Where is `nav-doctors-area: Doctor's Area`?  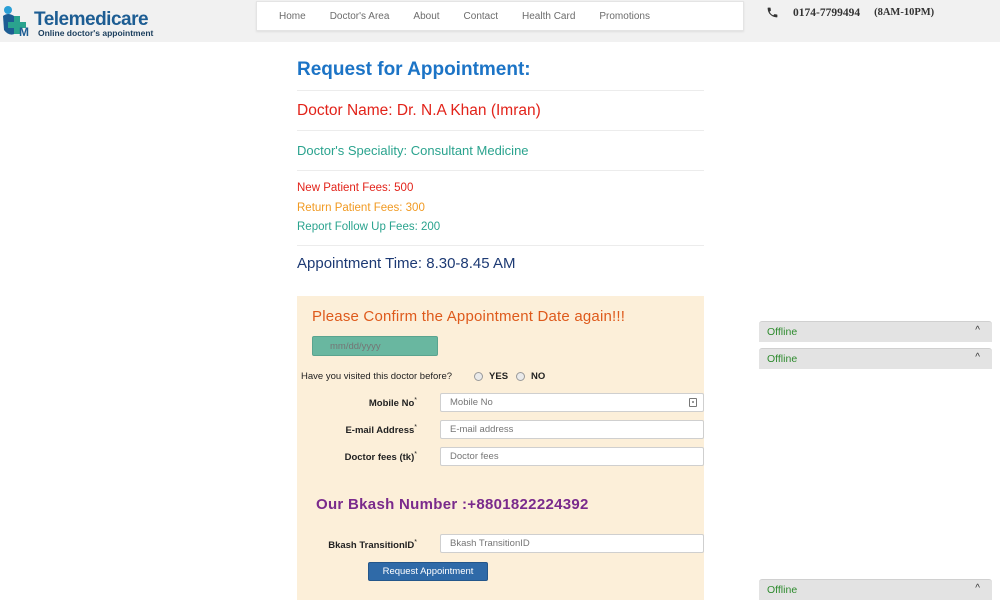 nav-doctors-area: Doctor's Area is located at coordinates (360, 16).